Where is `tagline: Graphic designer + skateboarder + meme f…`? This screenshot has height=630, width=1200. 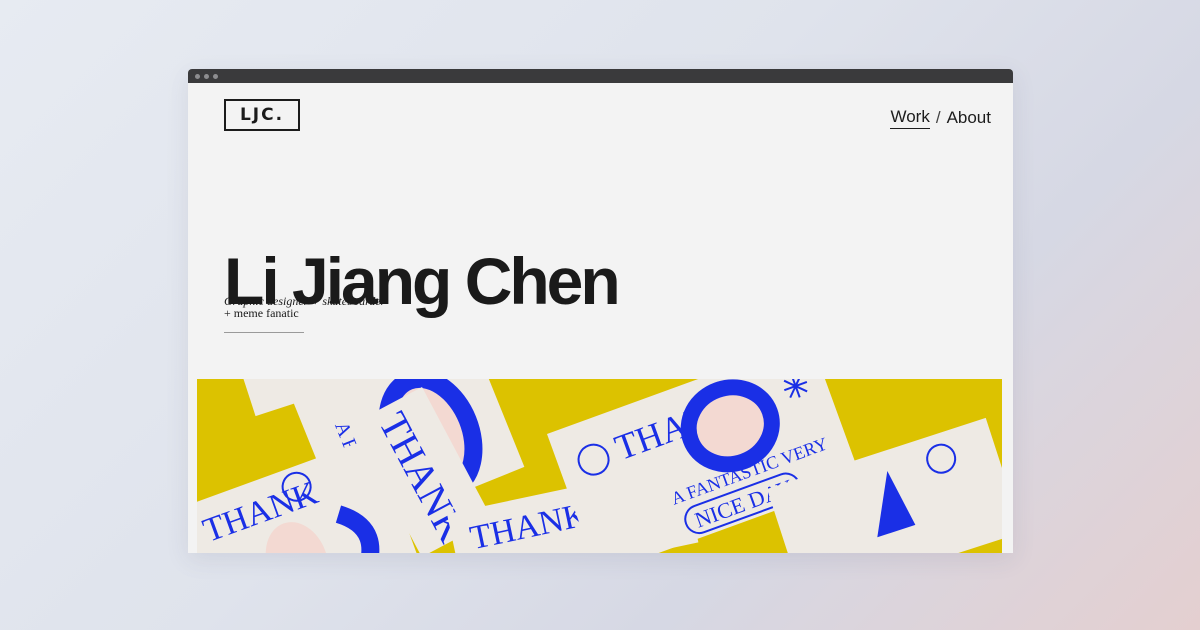 tagline: Graphic designer + skateboarder + meme f… is located at coordinates (304, 307).